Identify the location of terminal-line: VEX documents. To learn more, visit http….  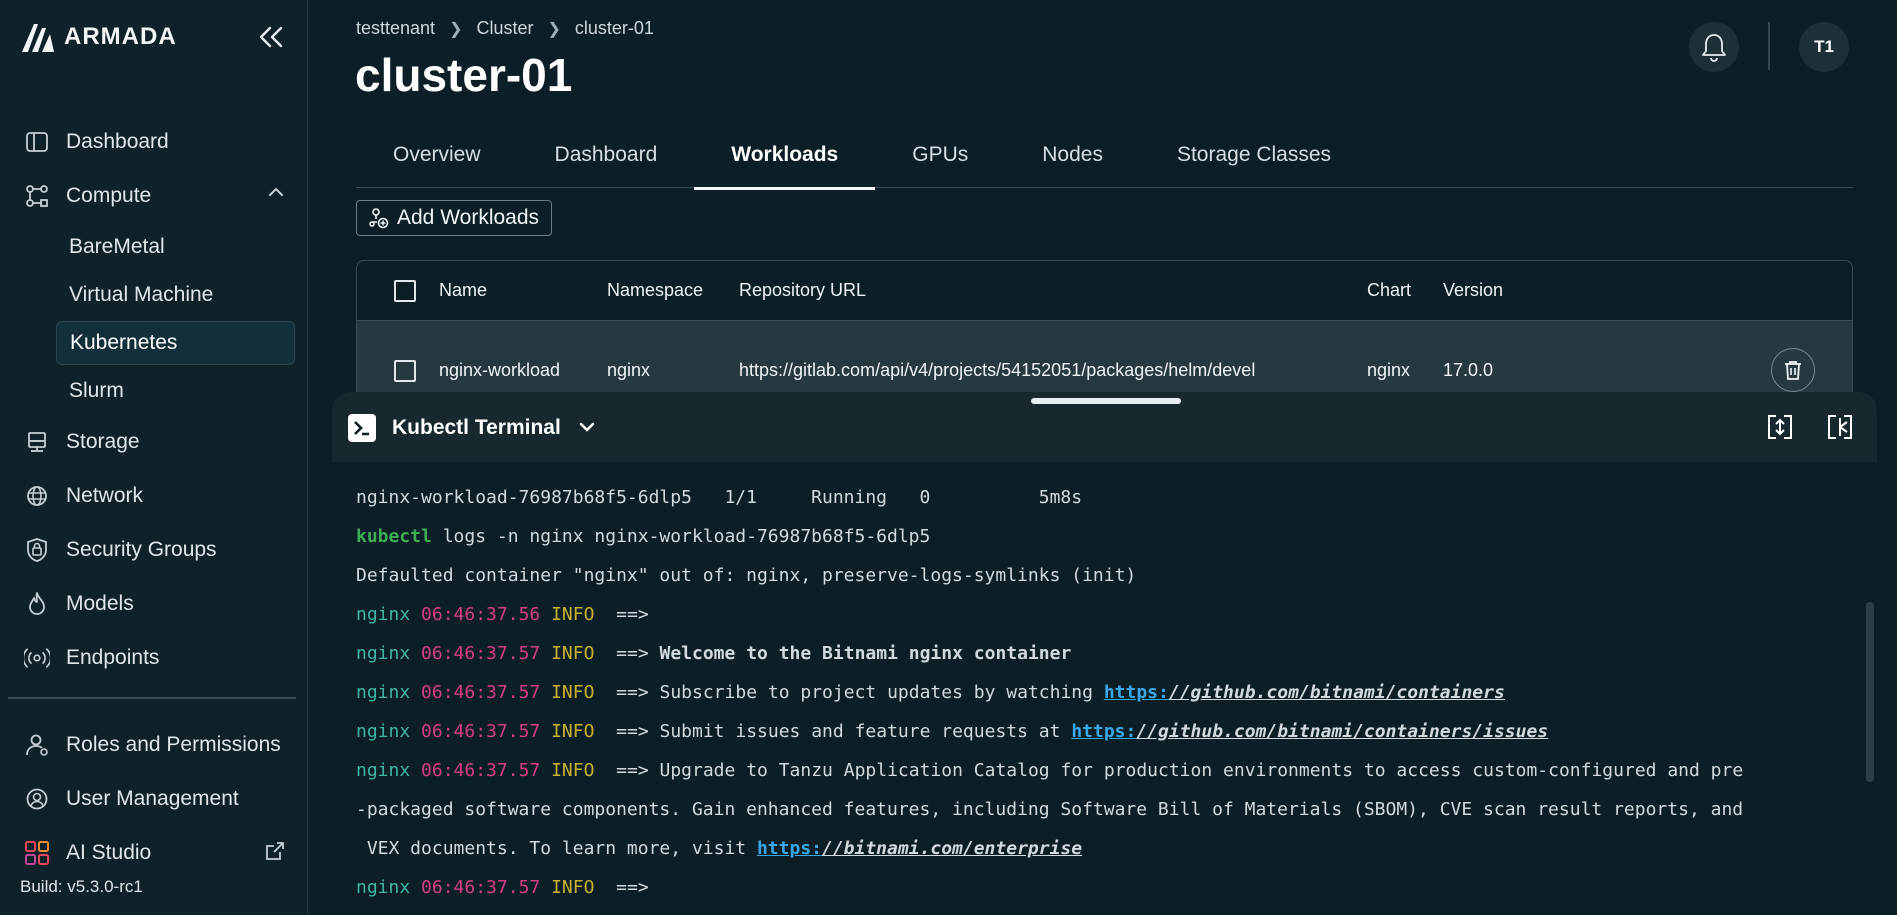
(1096, 848).